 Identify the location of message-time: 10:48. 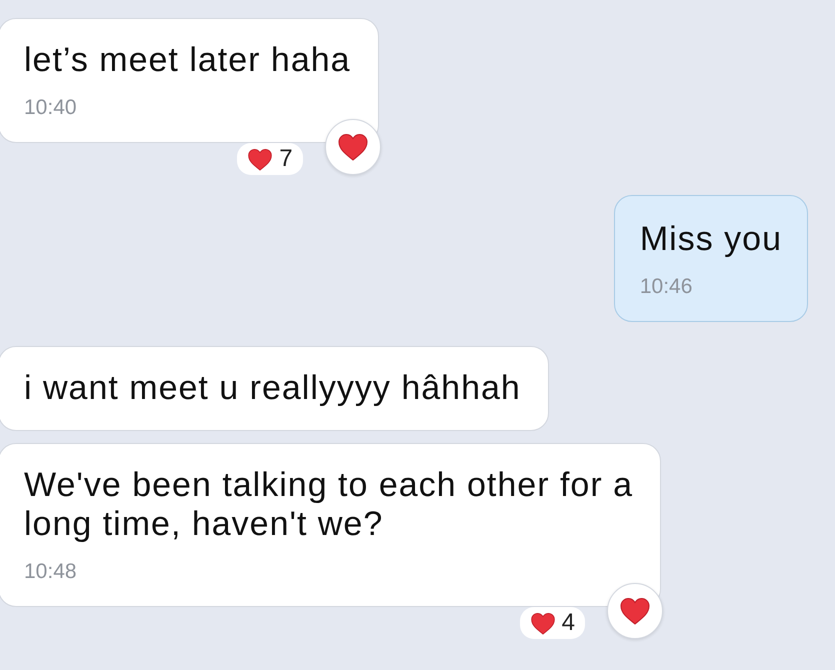
(50, 572).